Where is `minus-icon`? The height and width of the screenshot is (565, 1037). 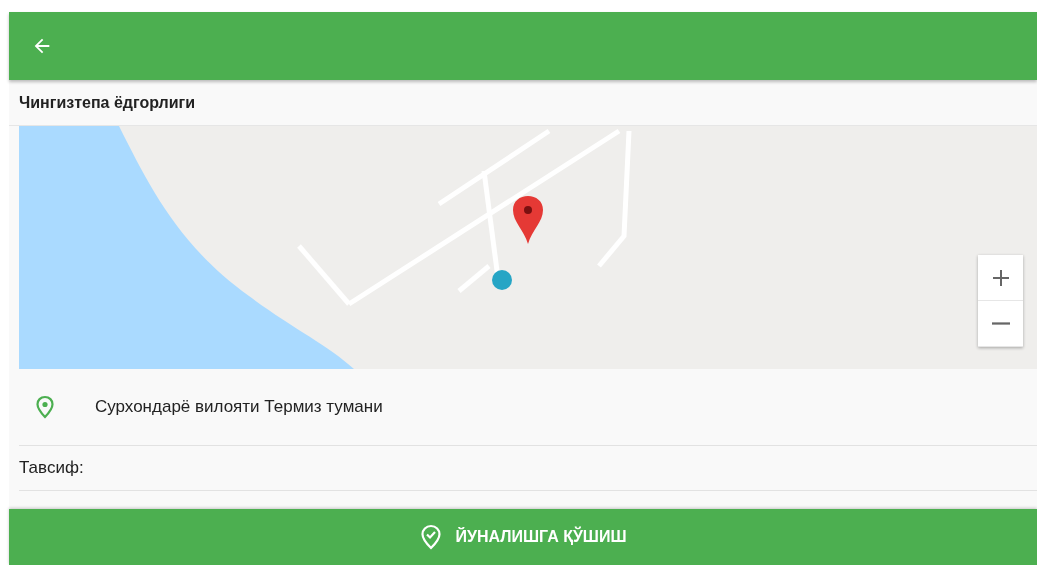
minus-icon is located at coordinates (1000, 323).